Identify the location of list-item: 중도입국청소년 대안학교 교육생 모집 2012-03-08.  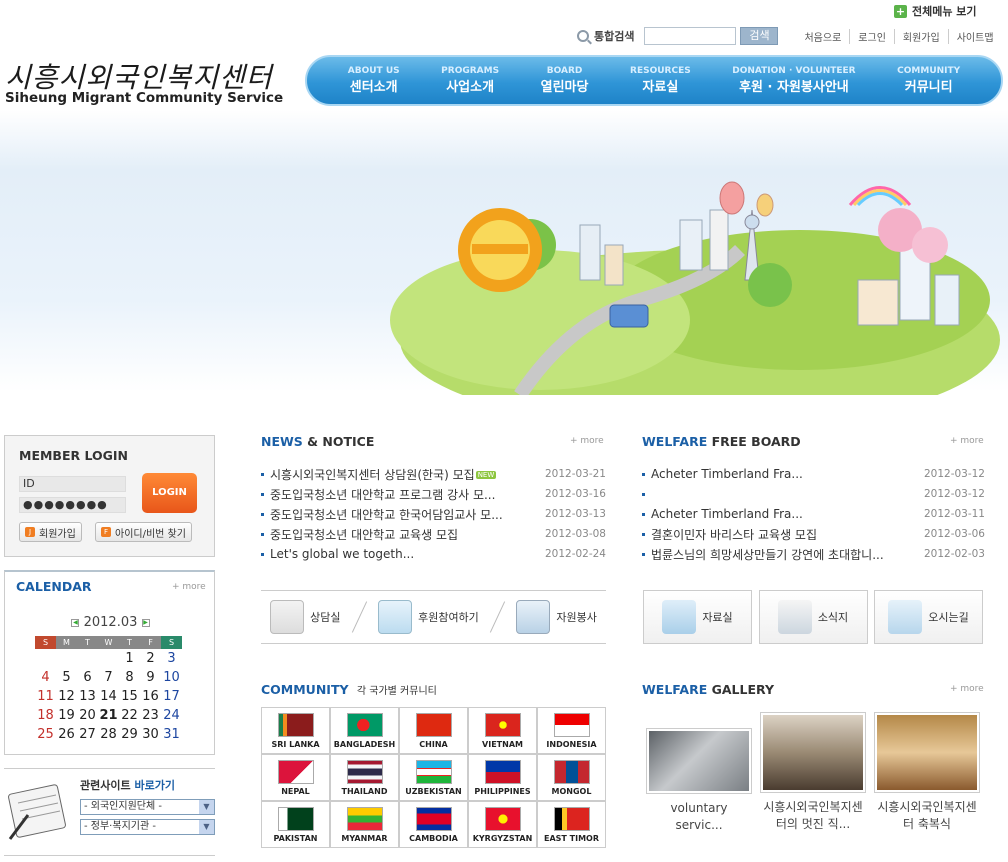
(433, 534).